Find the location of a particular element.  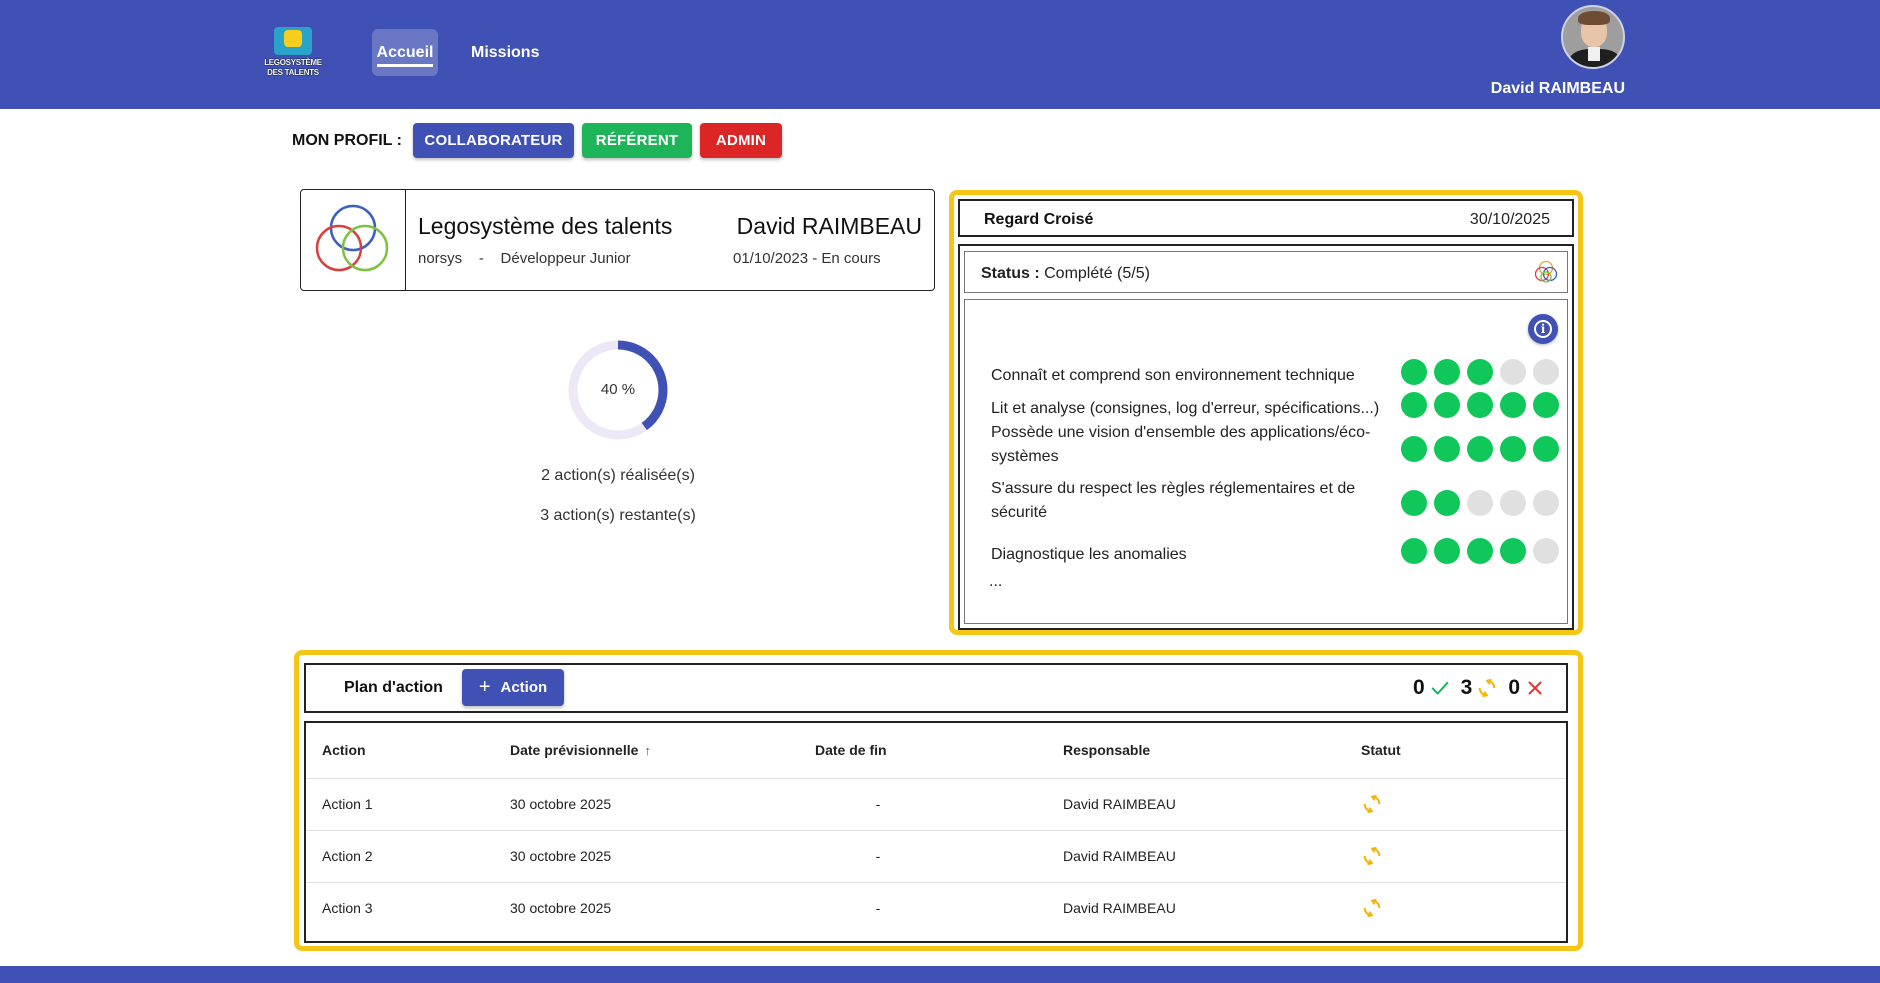

add-action-button: + Action is located at coordinates (513, 687).